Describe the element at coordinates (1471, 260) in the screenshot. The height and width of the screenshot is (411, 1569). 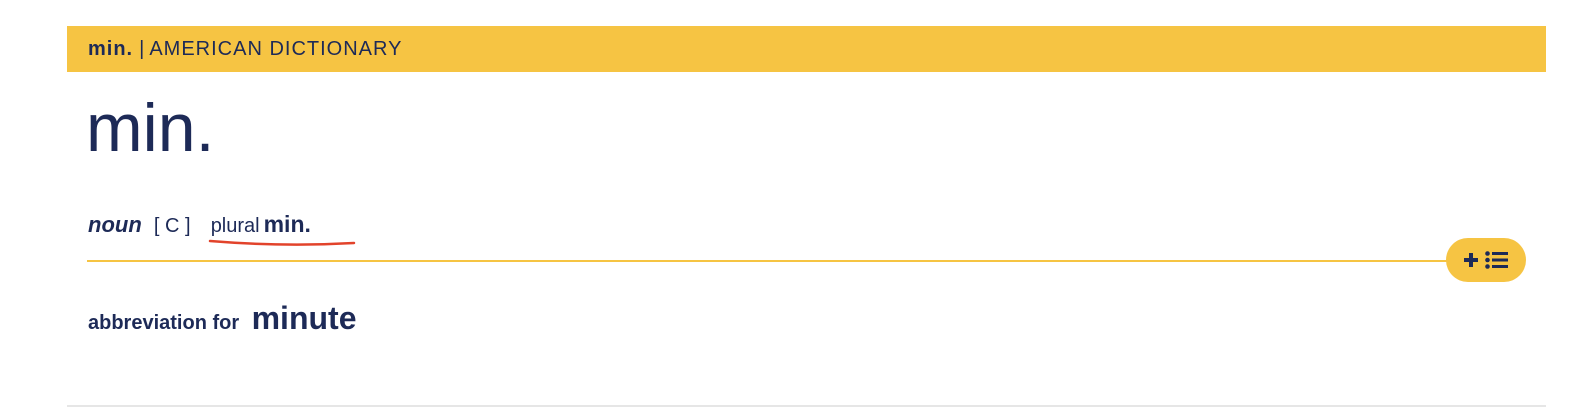
I see `plus-icon` at that location.